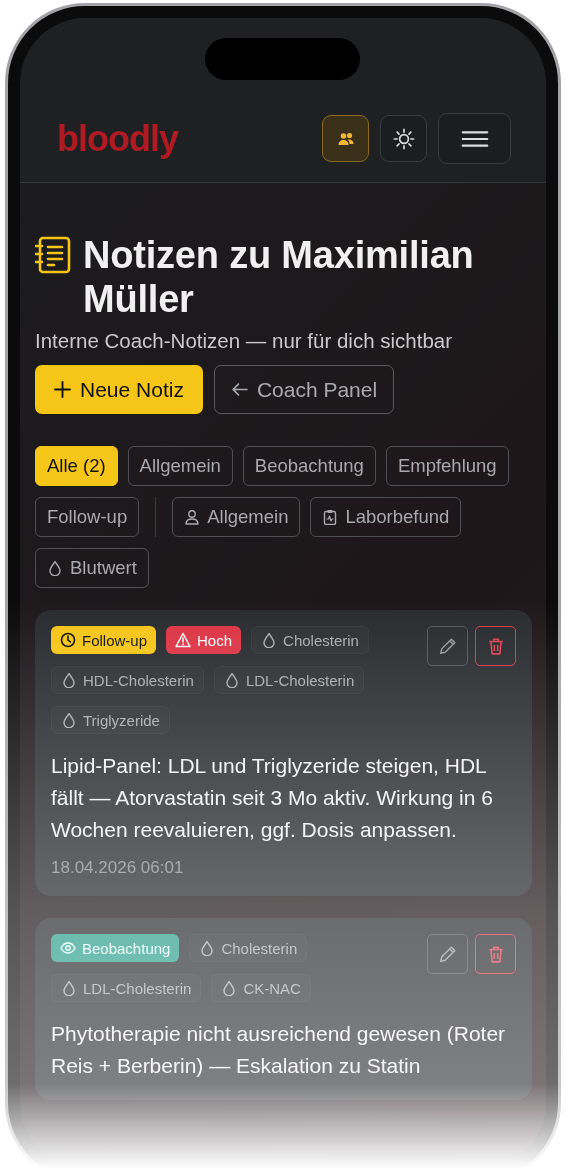  What do you see at coordinates (62, 389) in the screenshot?
I see `plus-icon` at bounding box center [62, 389].